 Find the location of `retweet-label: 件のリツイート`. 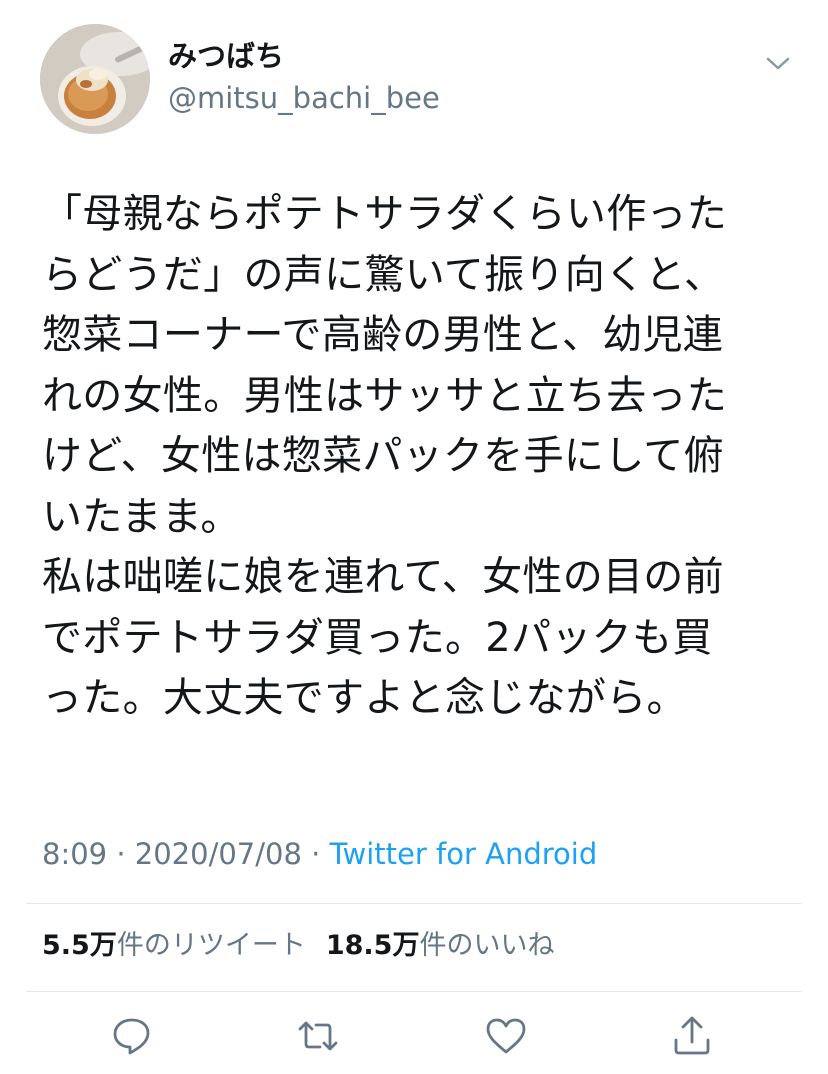

retweet-label: 件のリツイート is located at coordinates (211, 945).